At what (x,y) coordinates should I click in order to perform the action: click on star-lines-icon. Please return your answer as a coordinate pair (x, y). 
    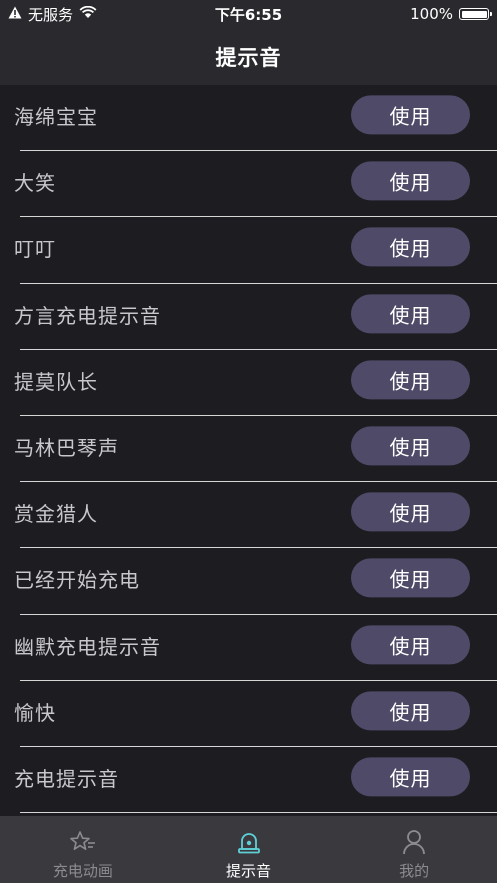
    Looking at the image, I should click on (83, 842).